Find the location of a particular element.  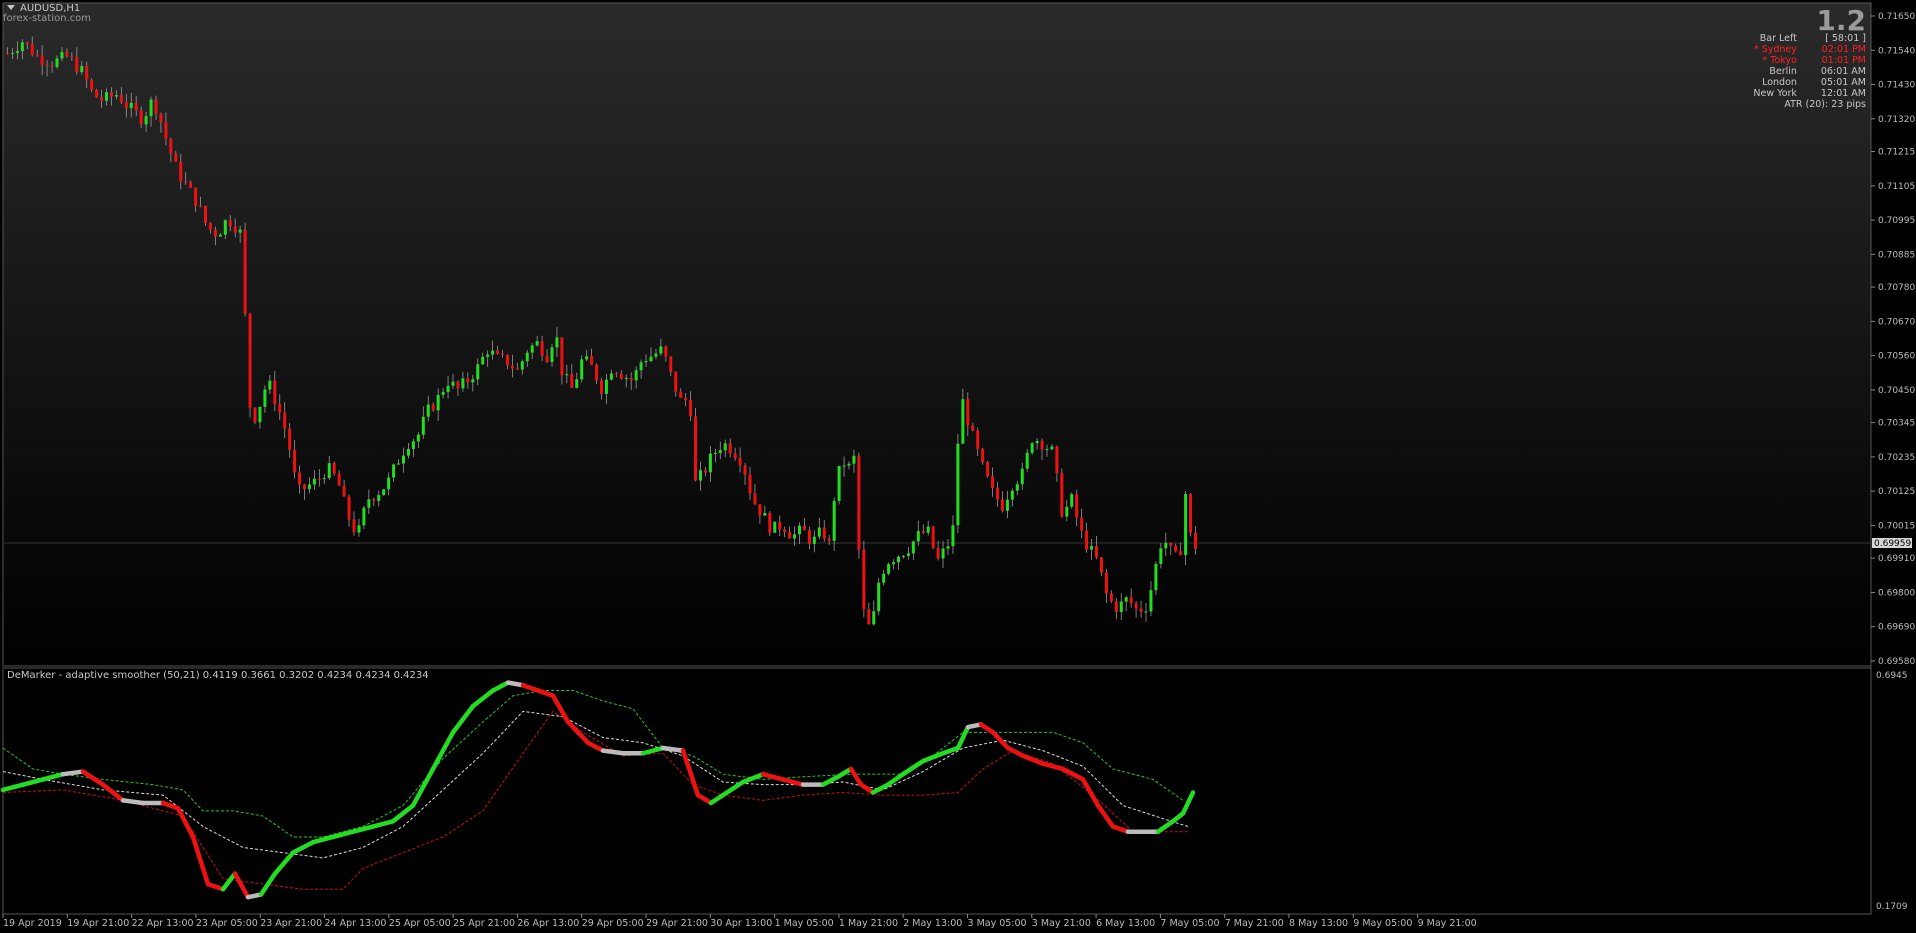

info-label: Berlin is located at coordinates (1783, 71).